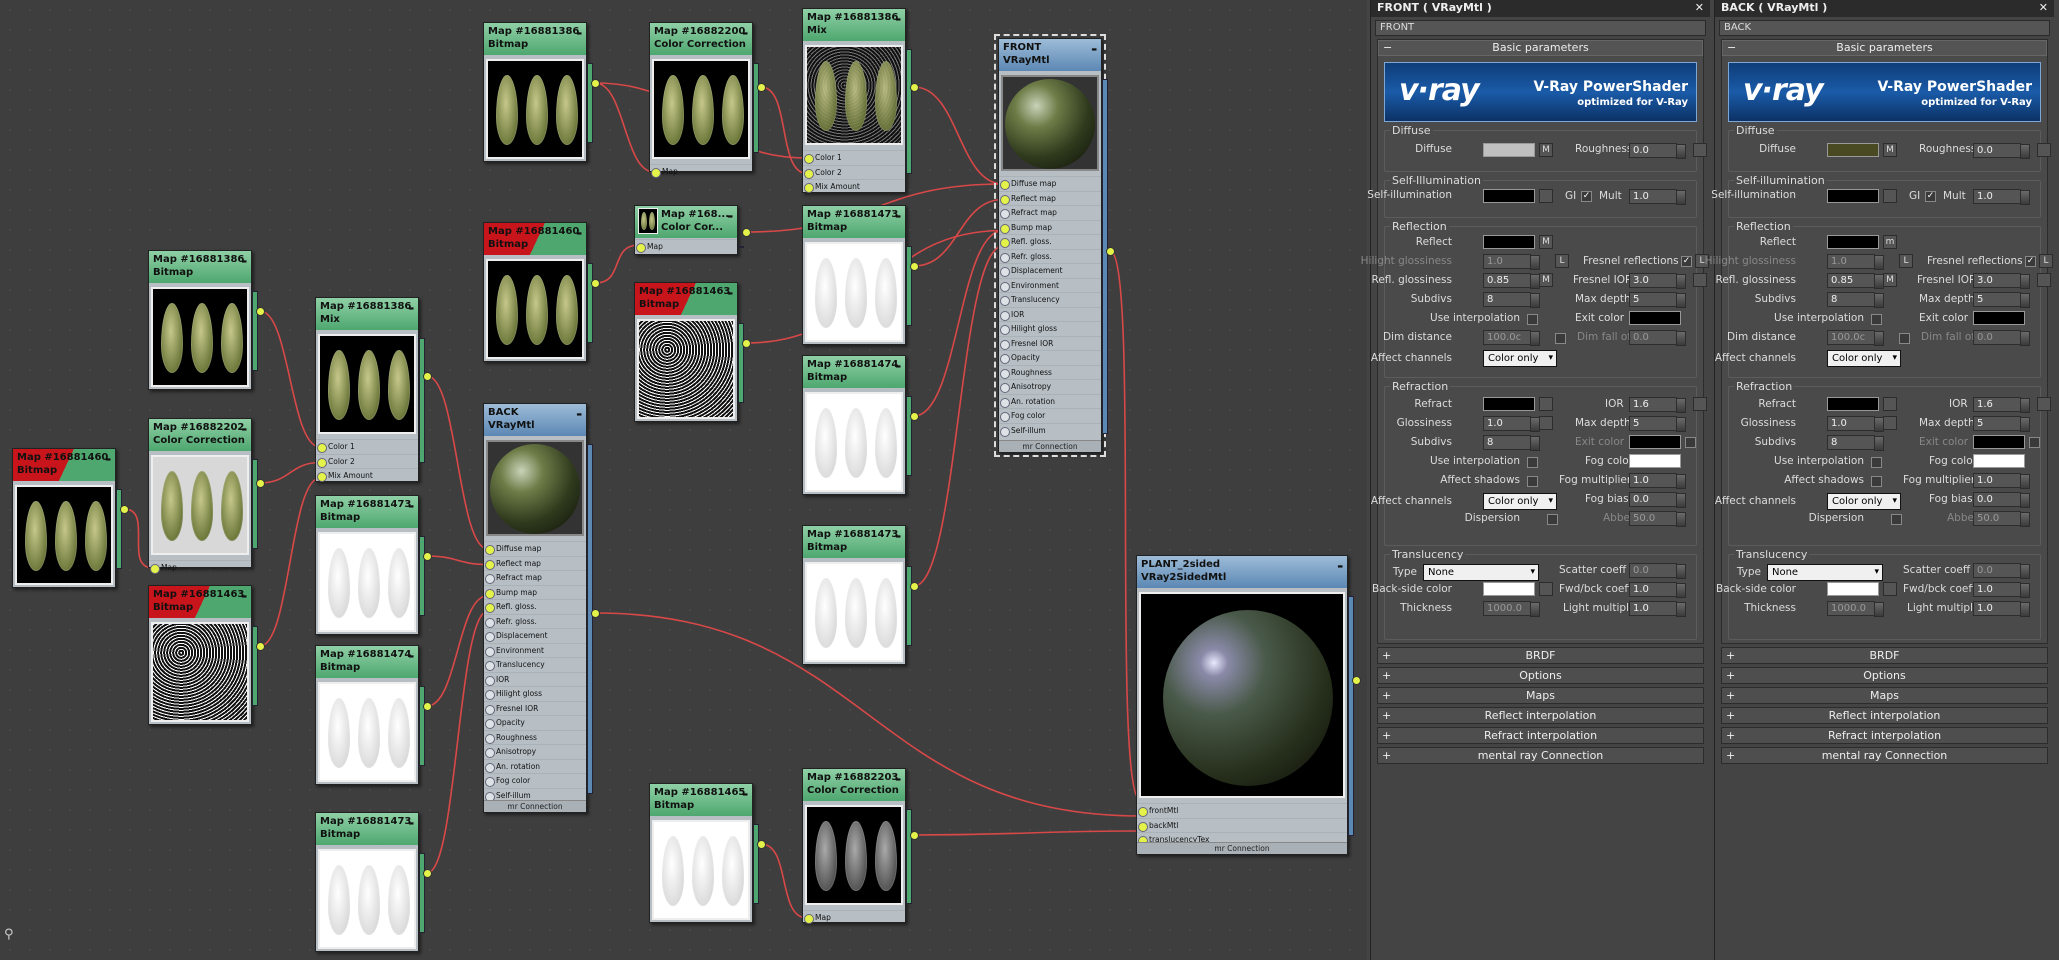  What do you see at coordinates (1657, 405) in the screenshot?
I see `ior-spinner: 1.6` at bounding box center [1657, 405].